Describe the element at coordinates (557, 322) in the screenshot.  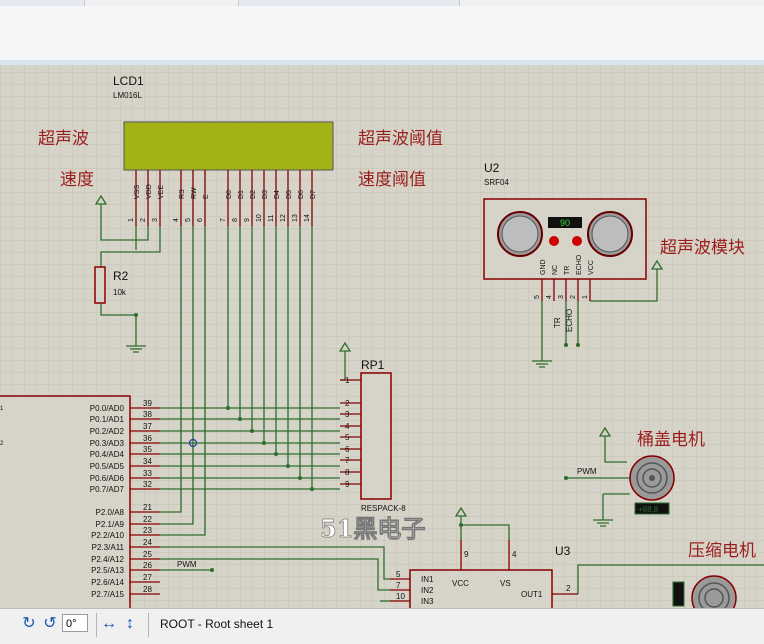
I see `u2-net-label: TR` at that location.